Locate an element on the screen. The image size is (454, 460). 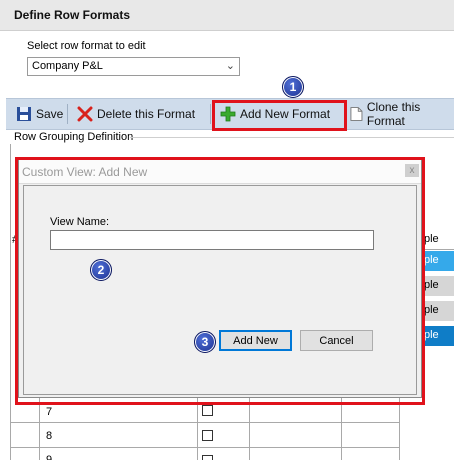
clone-document-icon is located at coordinates (356, 114).